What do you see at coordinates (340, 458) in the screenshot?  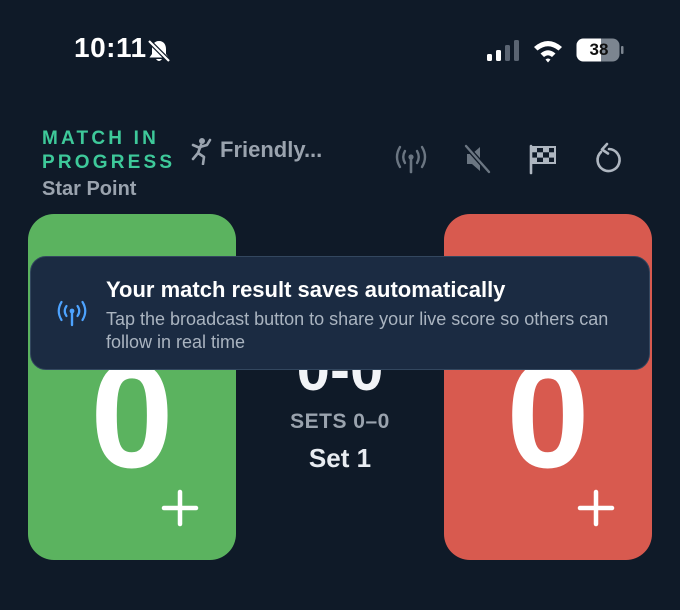 I see `current-set-label: Set 1` at bounding box center [340, 458].